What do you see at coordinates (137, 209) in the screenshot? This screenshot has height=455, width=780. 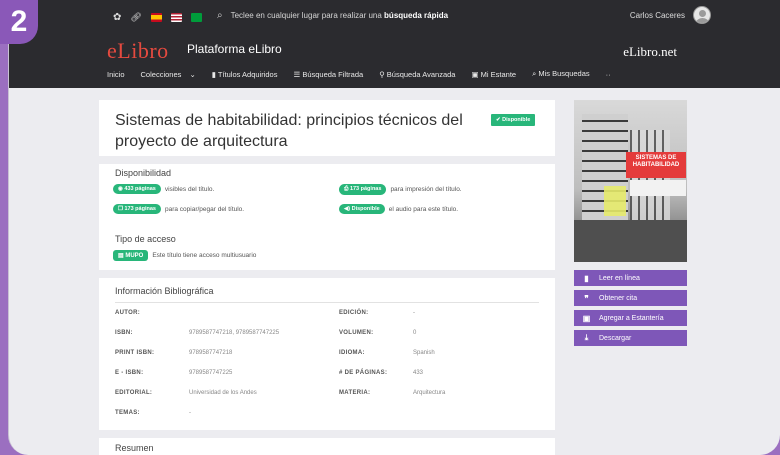 I see `pages-copy-pill: ❐ 173 páginas` at bounding box center [137, 209].